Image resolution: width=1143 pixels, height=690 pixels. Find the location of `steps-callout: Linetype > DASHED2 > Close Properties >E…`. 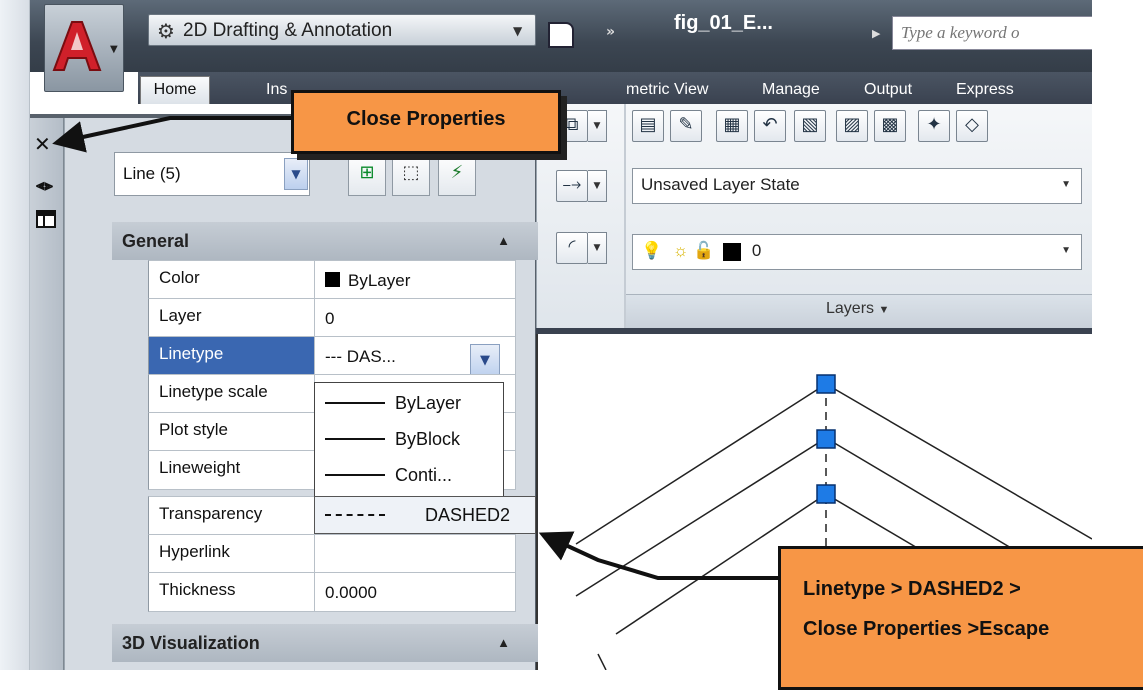

steps-callout: Linetype > DASHED2 > Close Properties >E… is located at coordinates (960, 618).